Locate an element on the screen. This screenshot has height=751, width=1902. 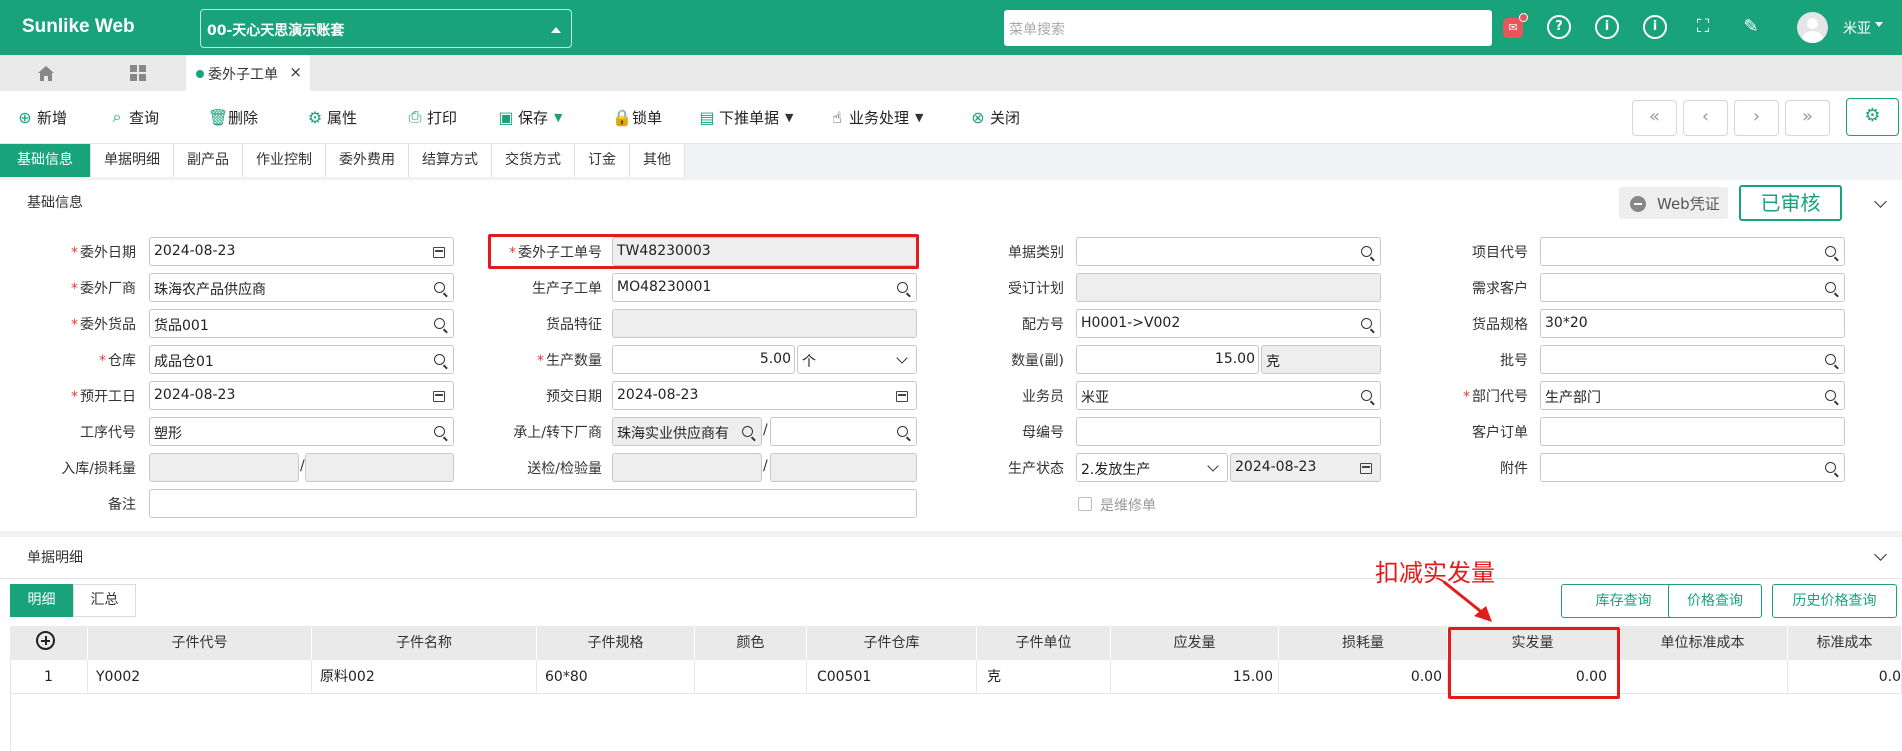
table-cell: 60*80 is located at coordinates (616, 677).